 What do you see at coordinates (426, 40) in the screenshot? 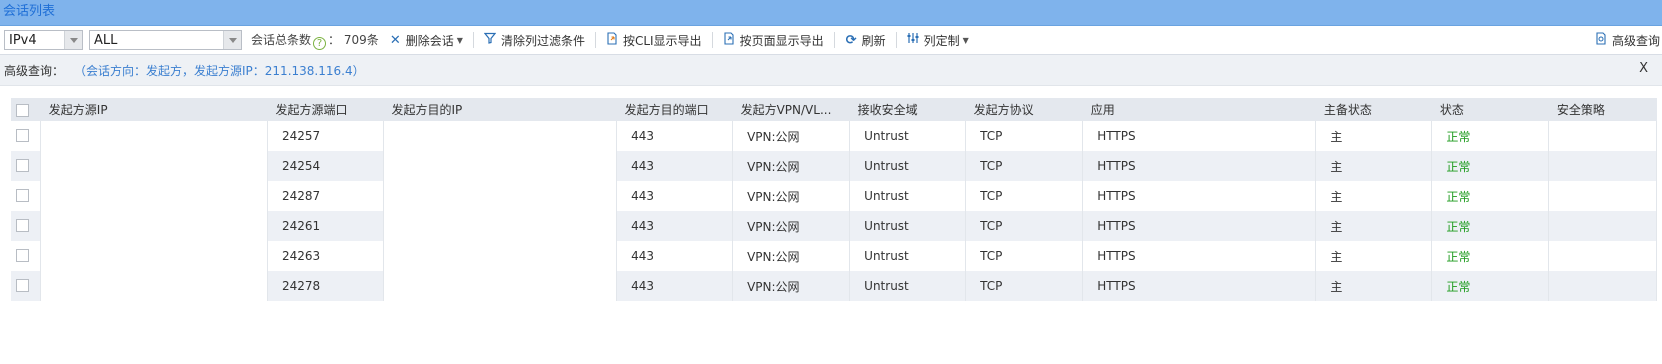
I see `delete-session-button: ✕ 删除会话 ▼` at bounding box center [426, 40].